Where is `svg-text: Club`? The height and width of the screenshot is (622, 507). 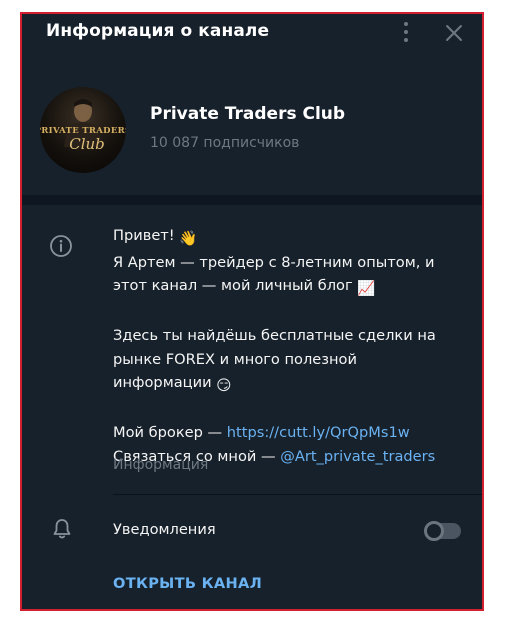
svg-text: Club is located at coordinates (87, 144).